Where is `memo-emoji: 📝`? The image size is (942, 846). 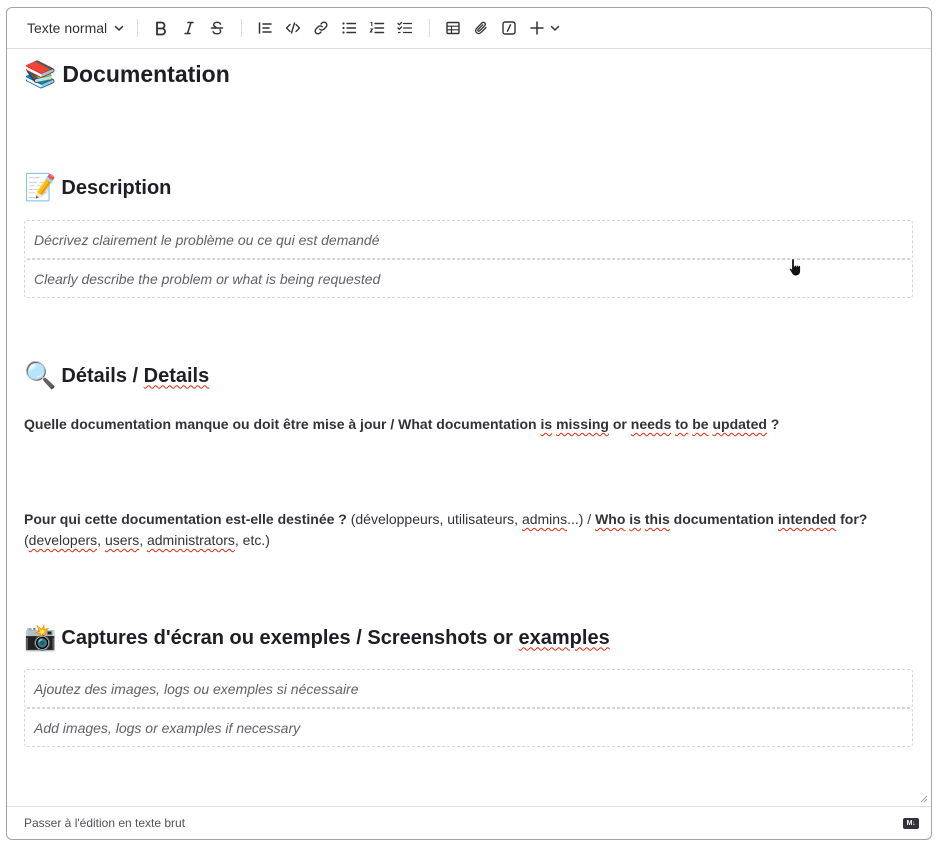
memo-emoji: 📝 is located at coordinates (40, 188).